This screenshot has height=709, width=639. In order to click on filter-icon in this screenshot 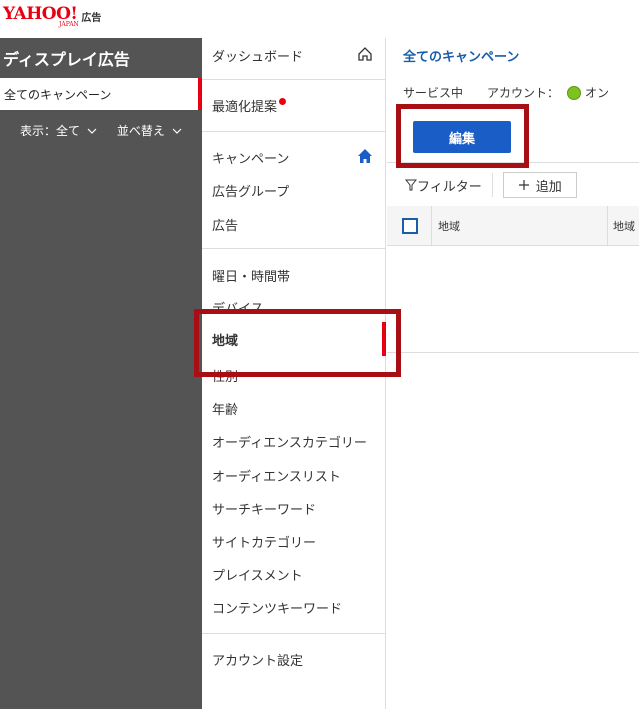, I will do `click(411, 185)`.